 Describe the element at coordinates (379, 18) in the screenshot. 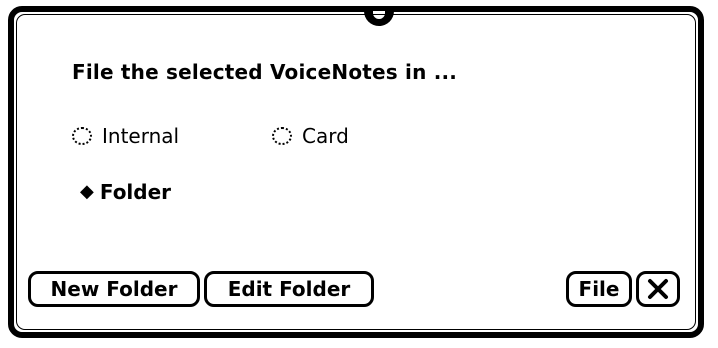

I see `drag-tab-icon` at that location.